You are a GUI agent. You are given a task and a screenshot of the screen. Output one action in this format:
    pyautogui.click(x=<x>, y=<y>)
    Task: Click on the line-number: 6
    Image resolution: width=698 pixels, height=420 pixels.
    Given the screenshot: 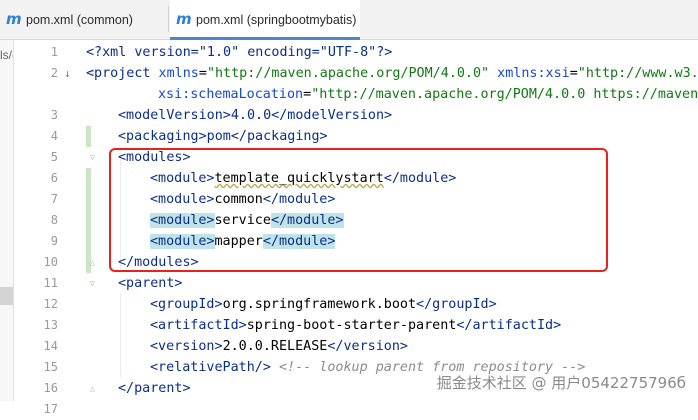 What is the action you would take?
    pyautogui.click(x=54, y=178)
    